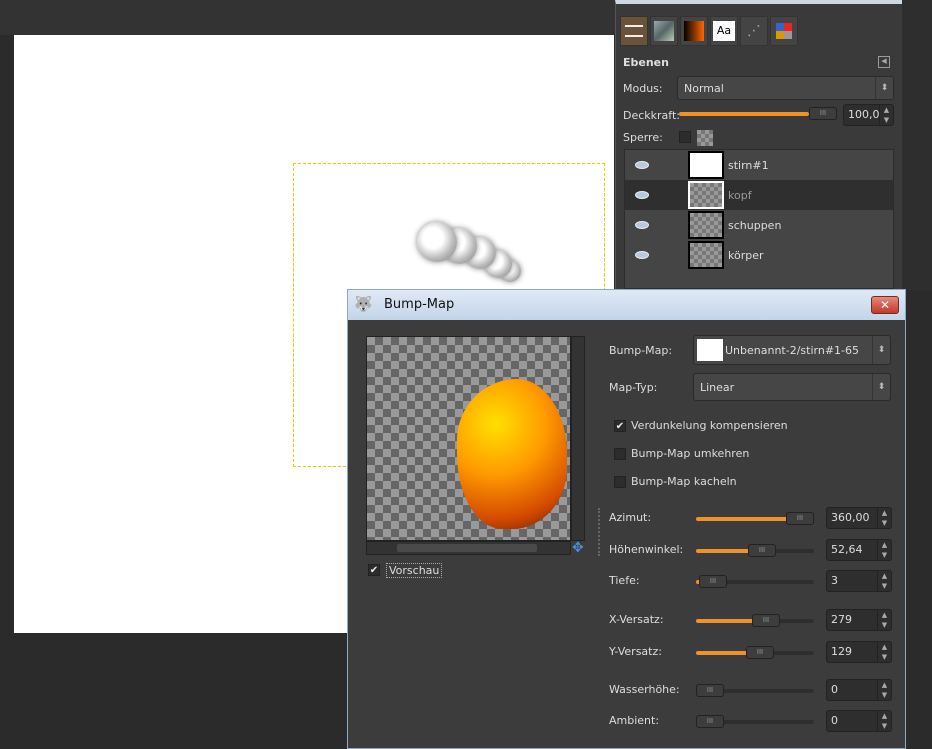 The image size is (932, 749). I want to click on lock-alpha-icon, so click(705, 138).